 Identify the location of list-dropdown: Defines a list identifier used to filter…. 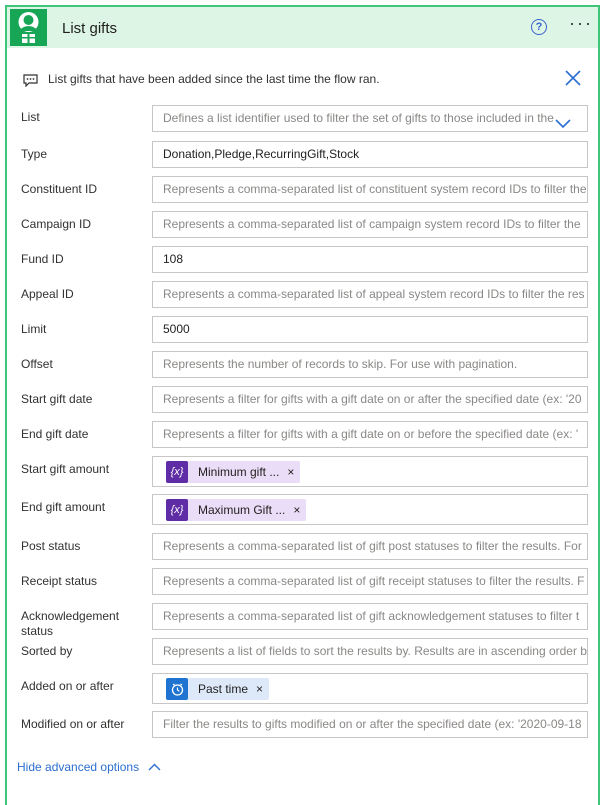
(370, 118).